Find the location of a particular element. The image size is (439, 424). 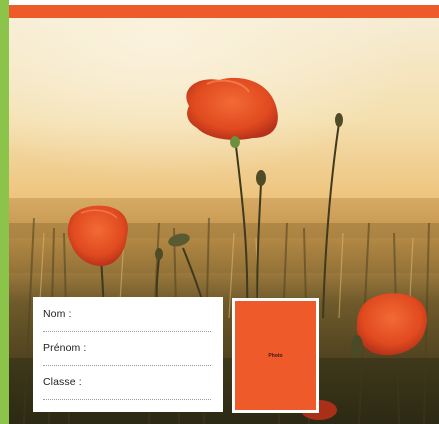

prenom-field: Prénom : is located at coordinates (127, 354).